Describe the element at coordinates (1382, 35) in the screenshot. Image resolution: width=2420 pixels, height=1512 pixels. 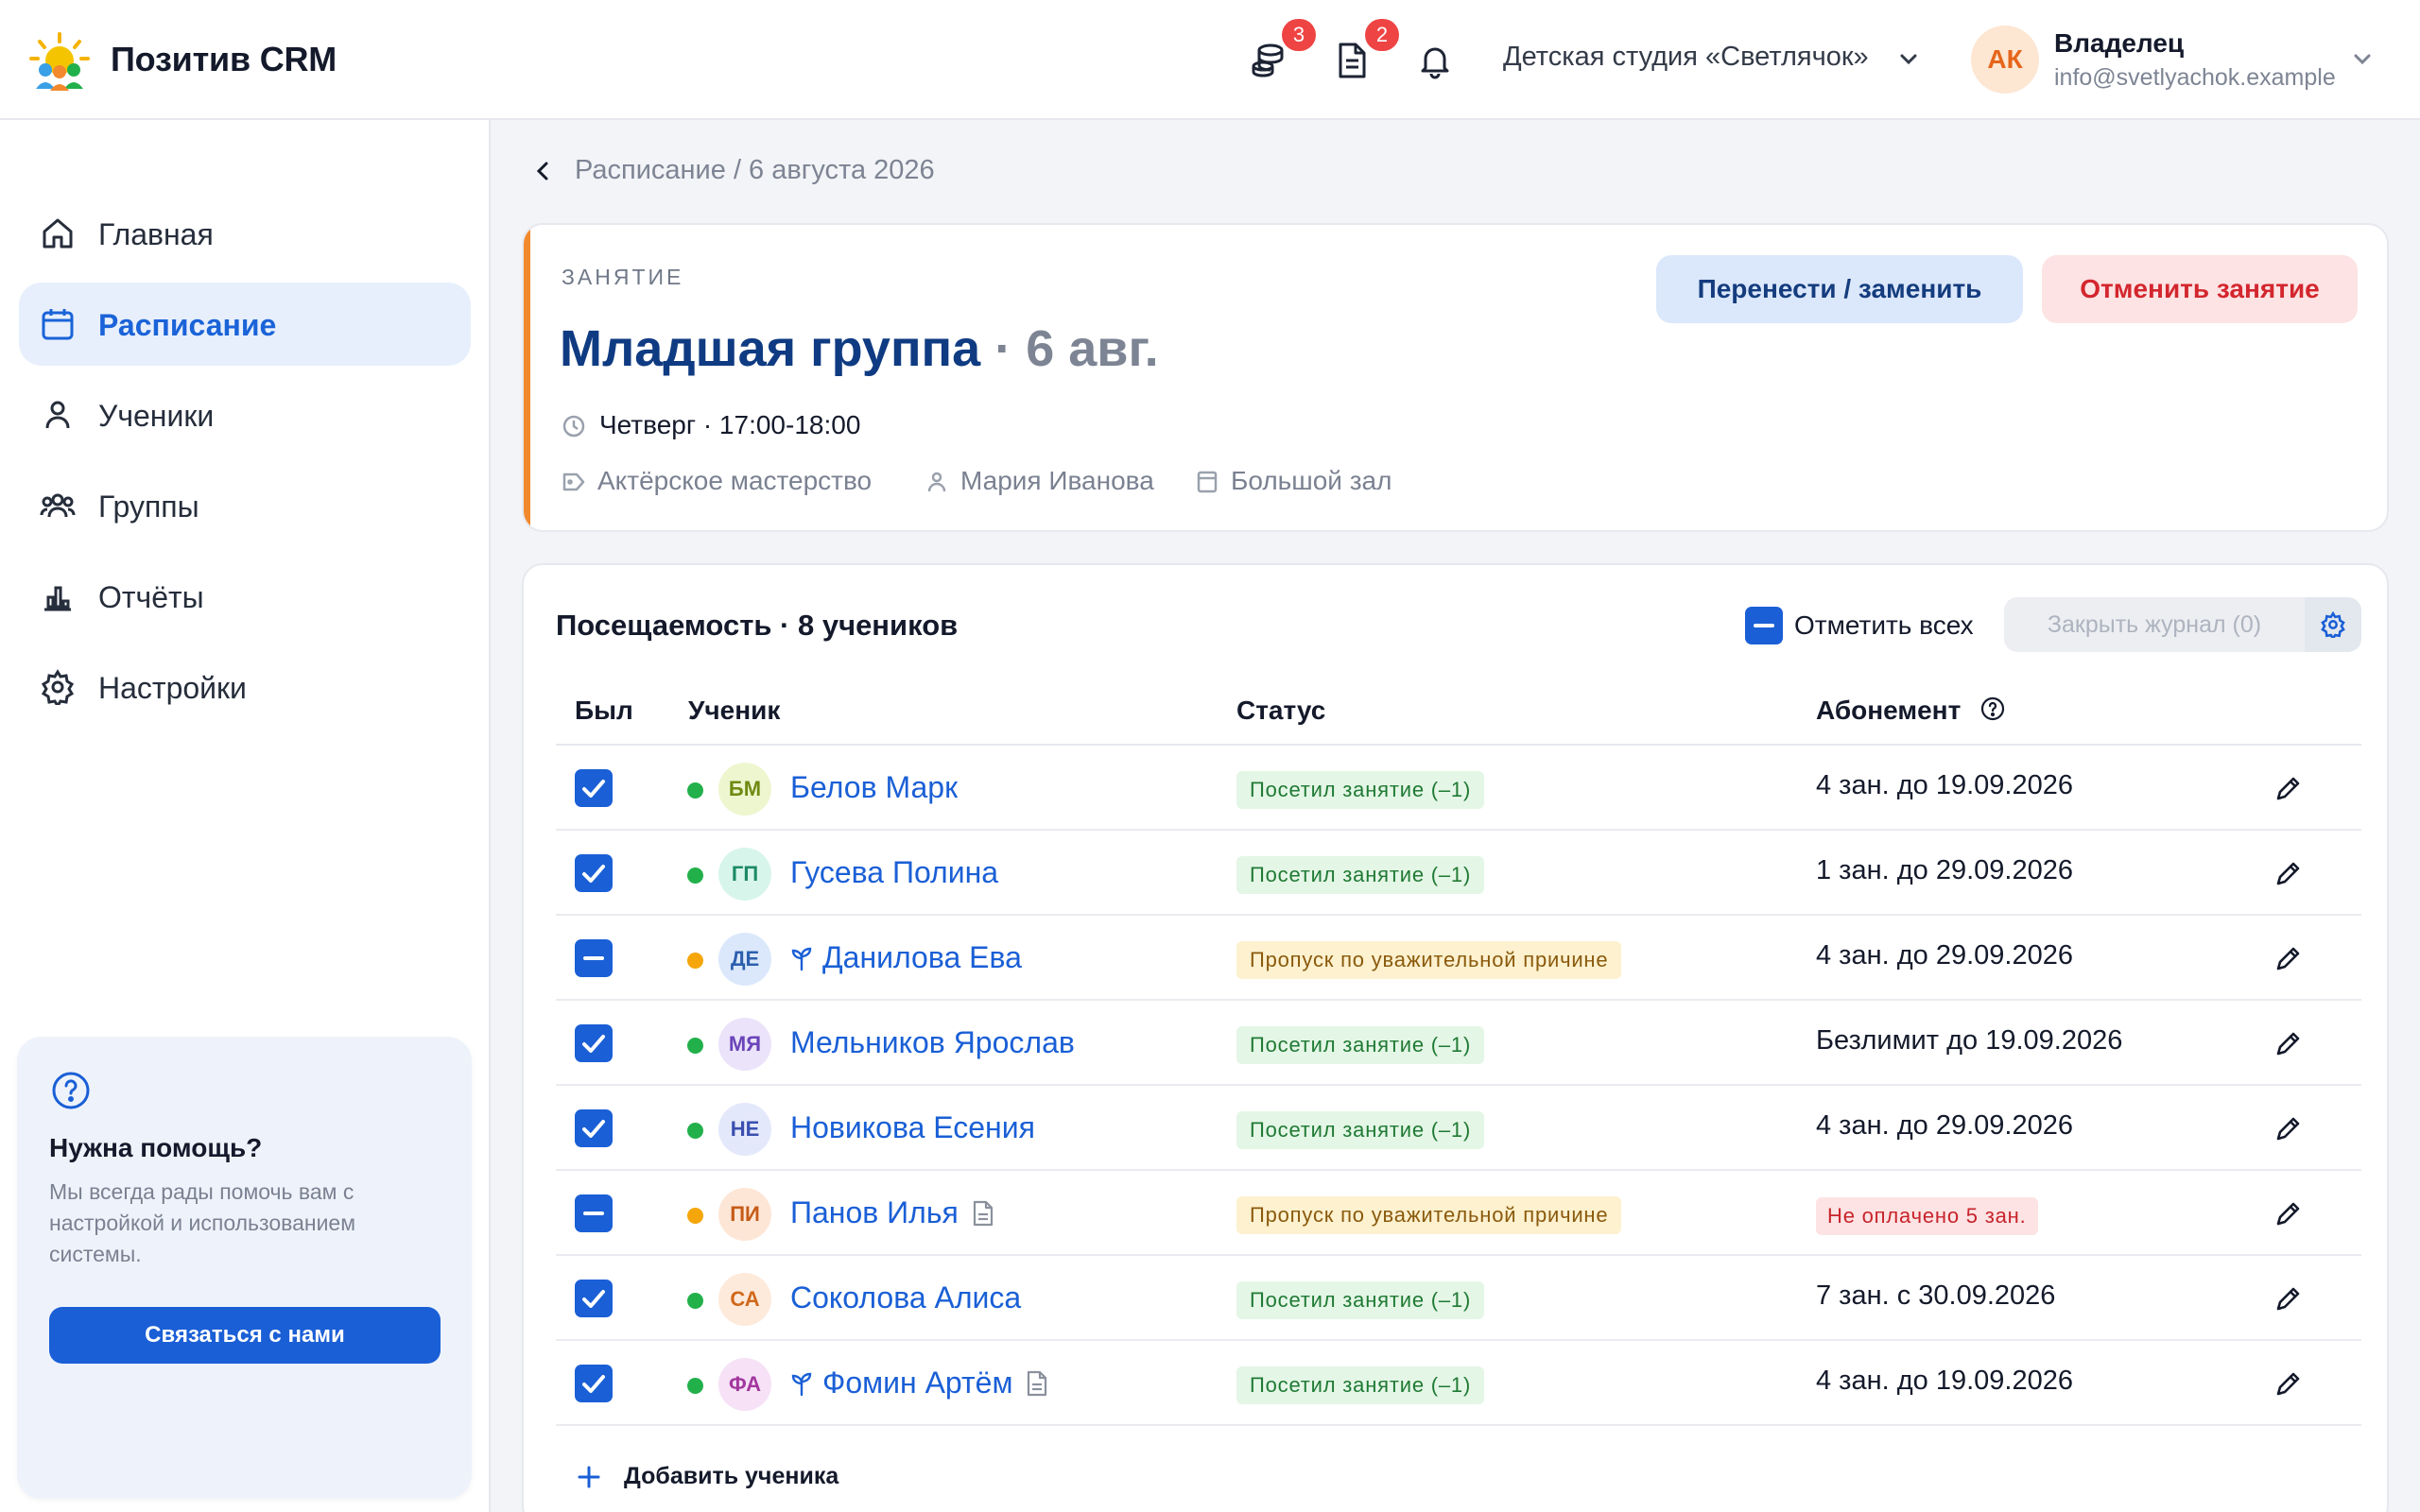
I see `documents-badge: 2` at that location.